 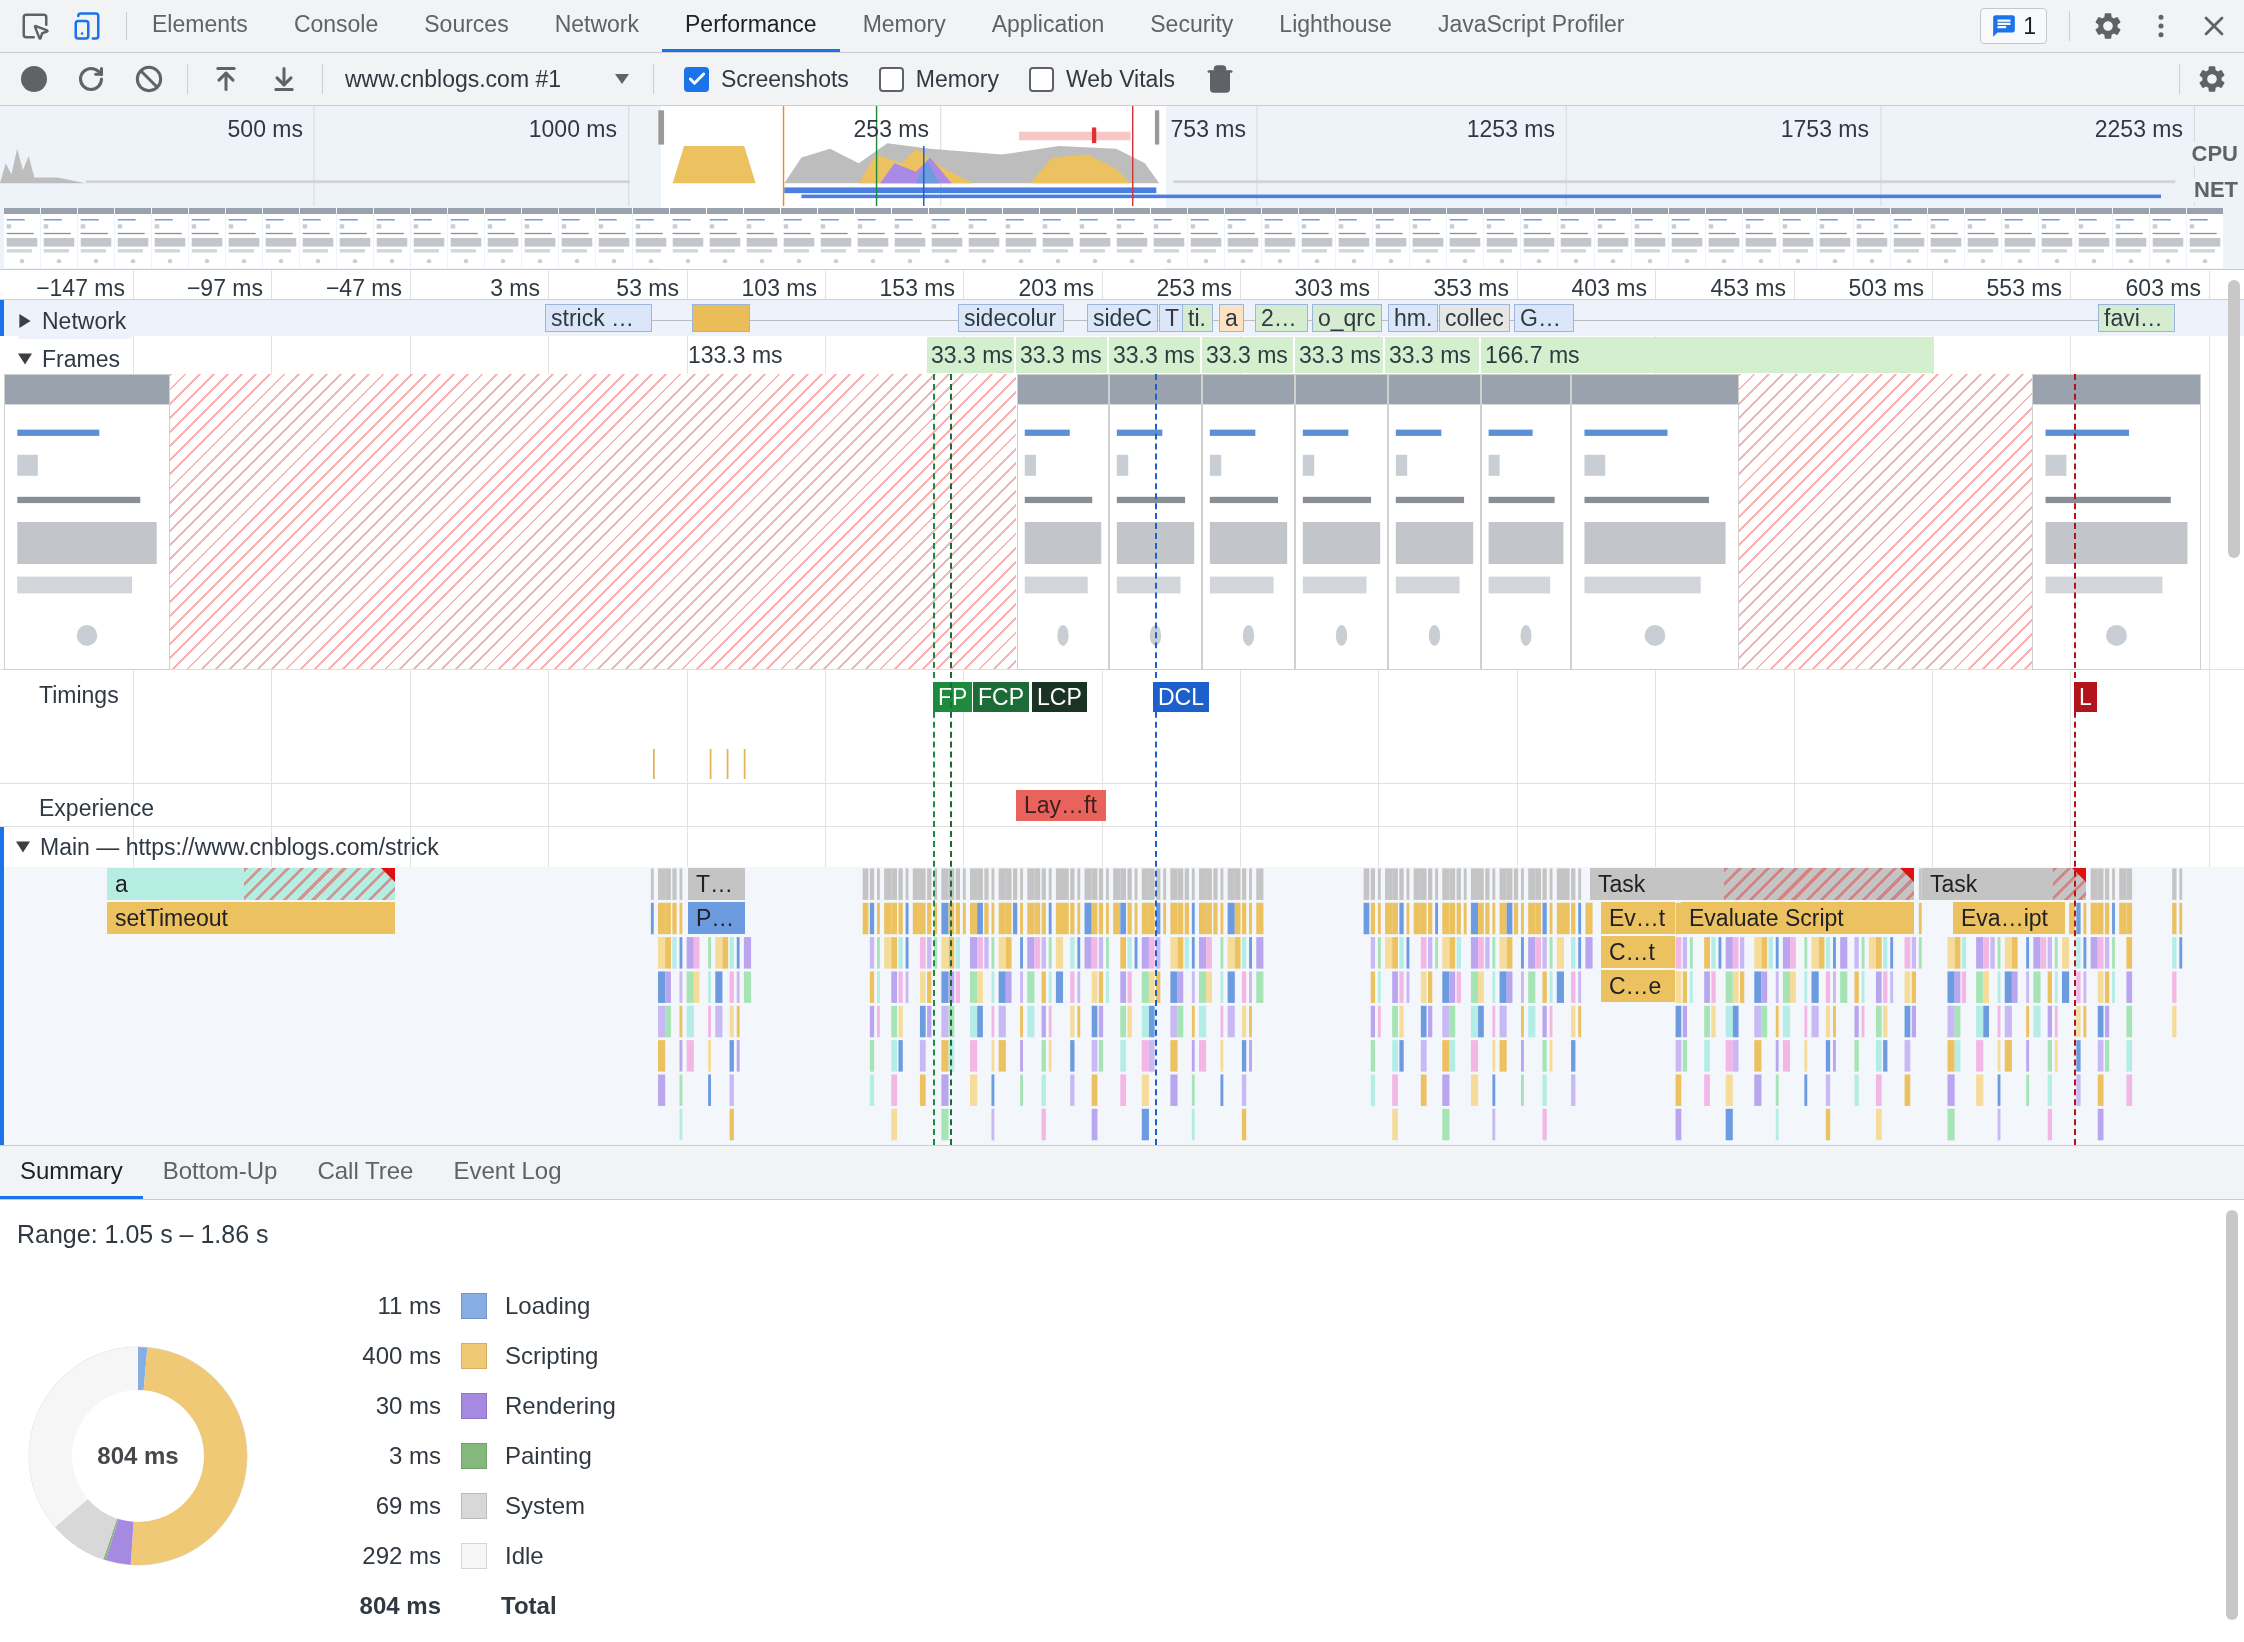 I want to click on panel-tab: Network, so click(x=596, y=26).